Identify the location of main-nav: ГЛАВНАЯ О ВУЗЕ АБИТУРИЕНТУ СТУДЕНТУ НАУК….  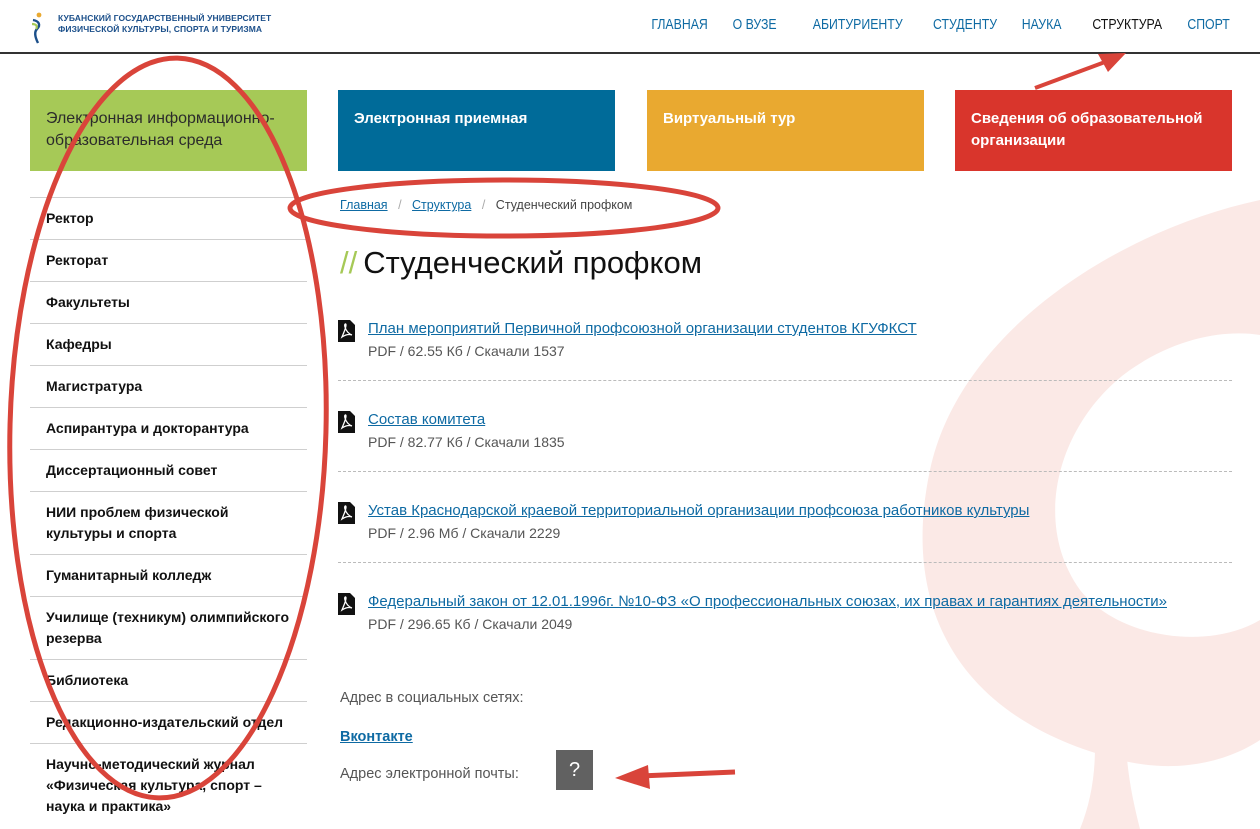
(926, 24).